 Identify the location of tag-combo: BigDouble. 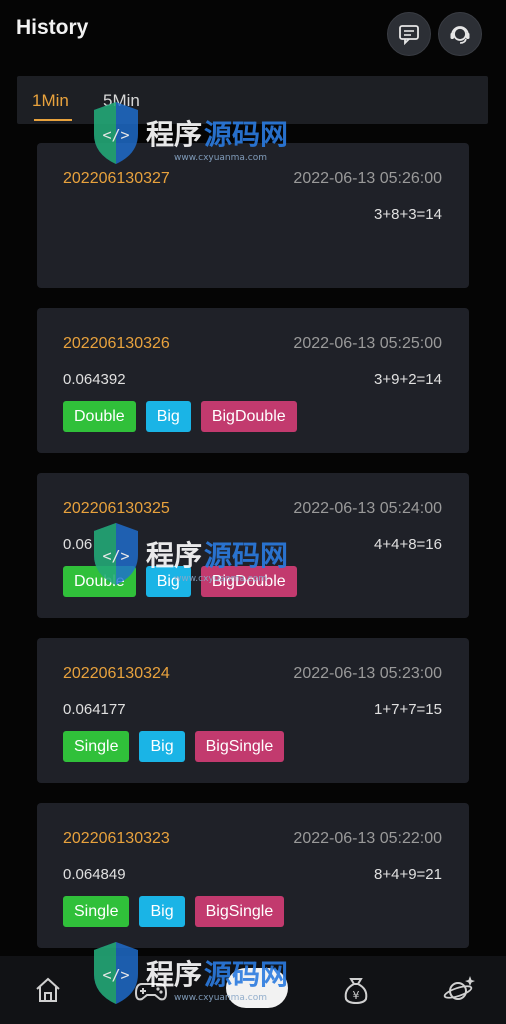
(248, 416).